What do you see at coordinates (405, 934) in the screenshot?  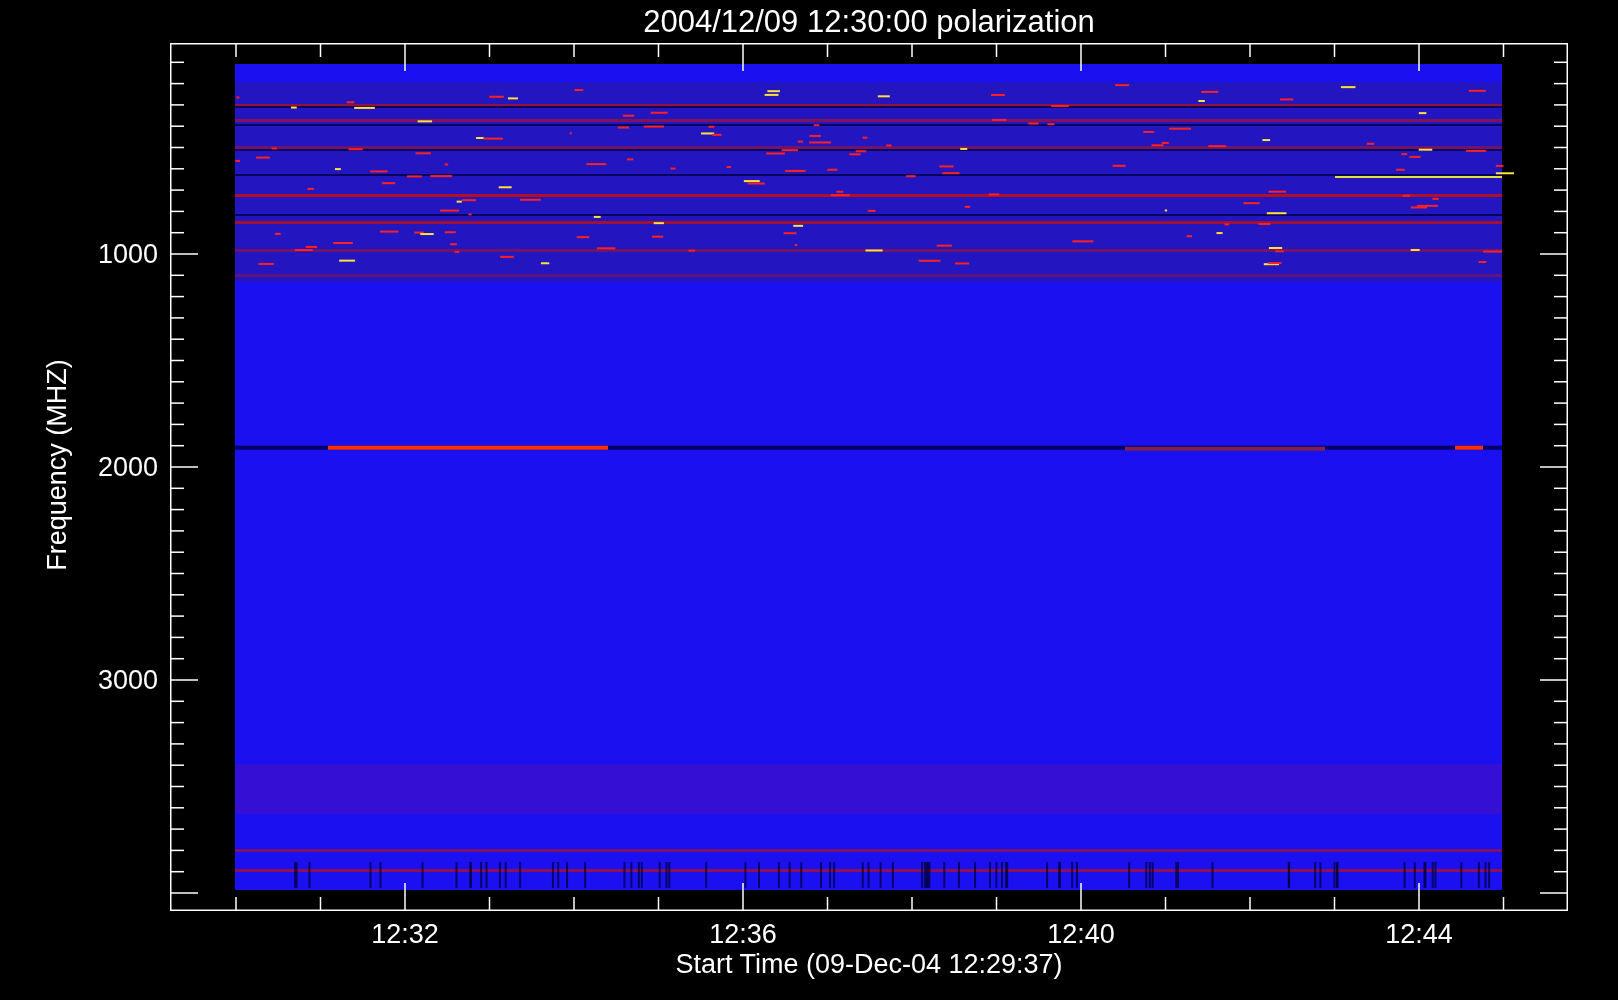 I see `tick-label: 12:32` at bounding box center [405, 934].